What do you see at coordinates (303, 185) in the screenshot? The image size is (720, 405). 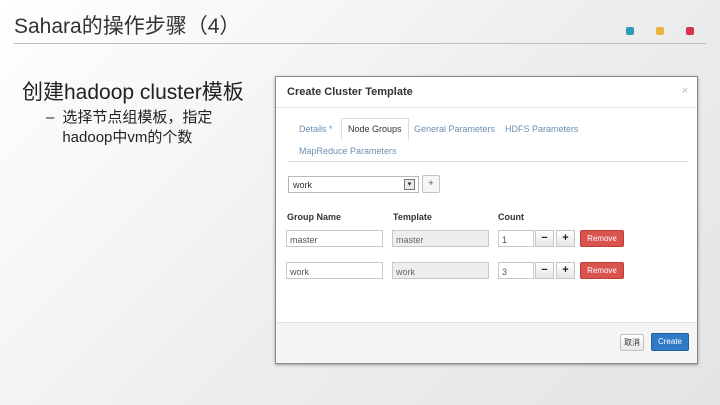 I see `select-value: work` at bounding box center [303, 185].